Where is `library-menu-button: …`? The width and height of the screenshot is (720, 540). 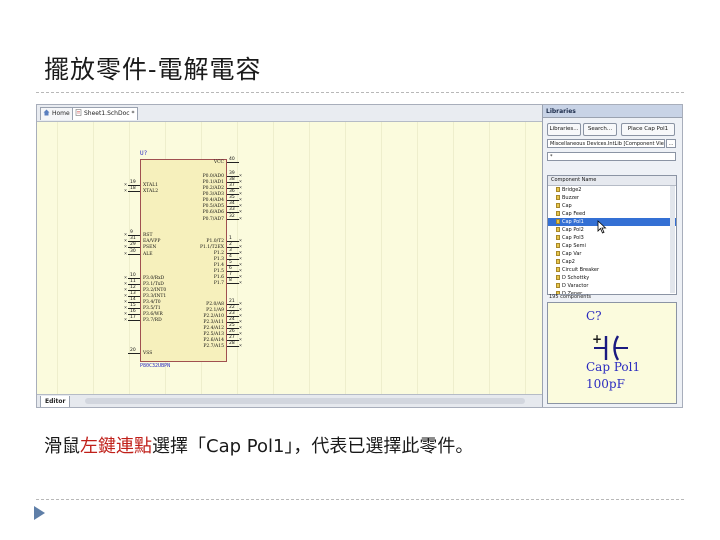 library-menu-button: … is located at coordinates (671, 143).